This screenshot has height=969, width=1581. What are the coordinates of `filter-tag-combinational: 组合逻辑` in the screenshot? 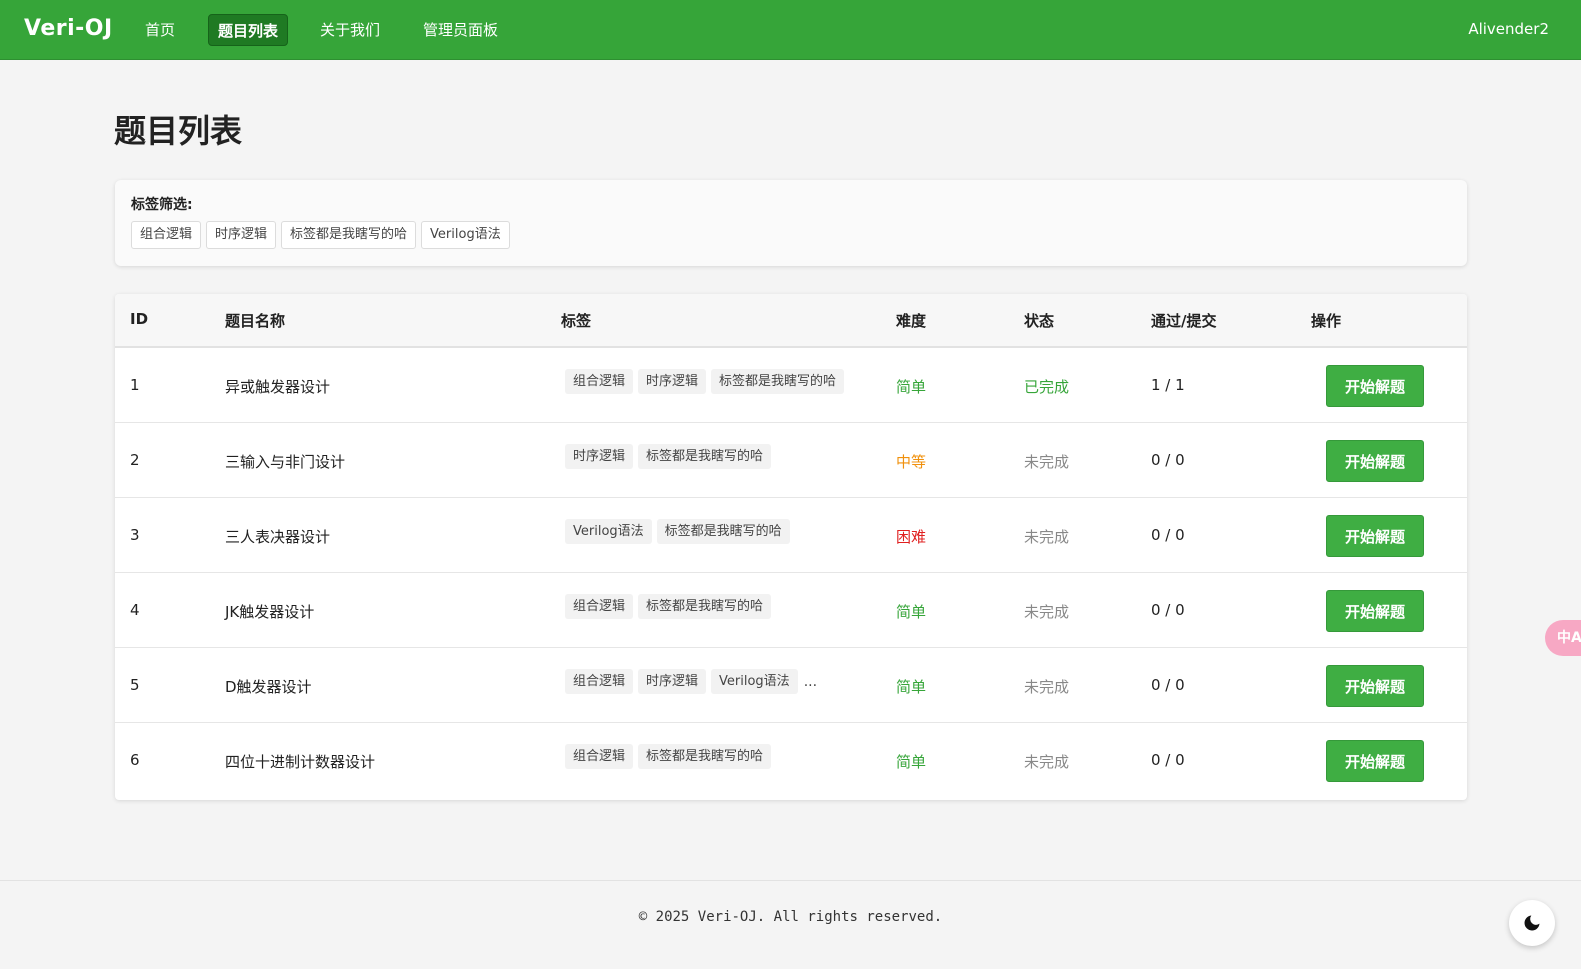 It's located at (166, 235).